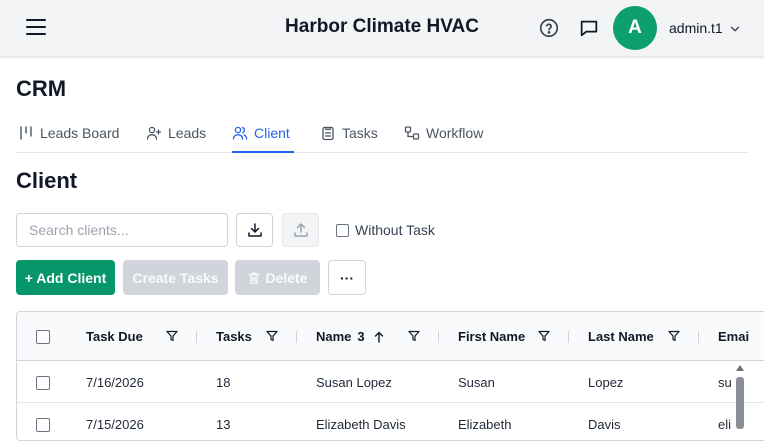  Describe the element at coordinates (41, 88) in the screenshot. I see `page-title: CRM` at that location.